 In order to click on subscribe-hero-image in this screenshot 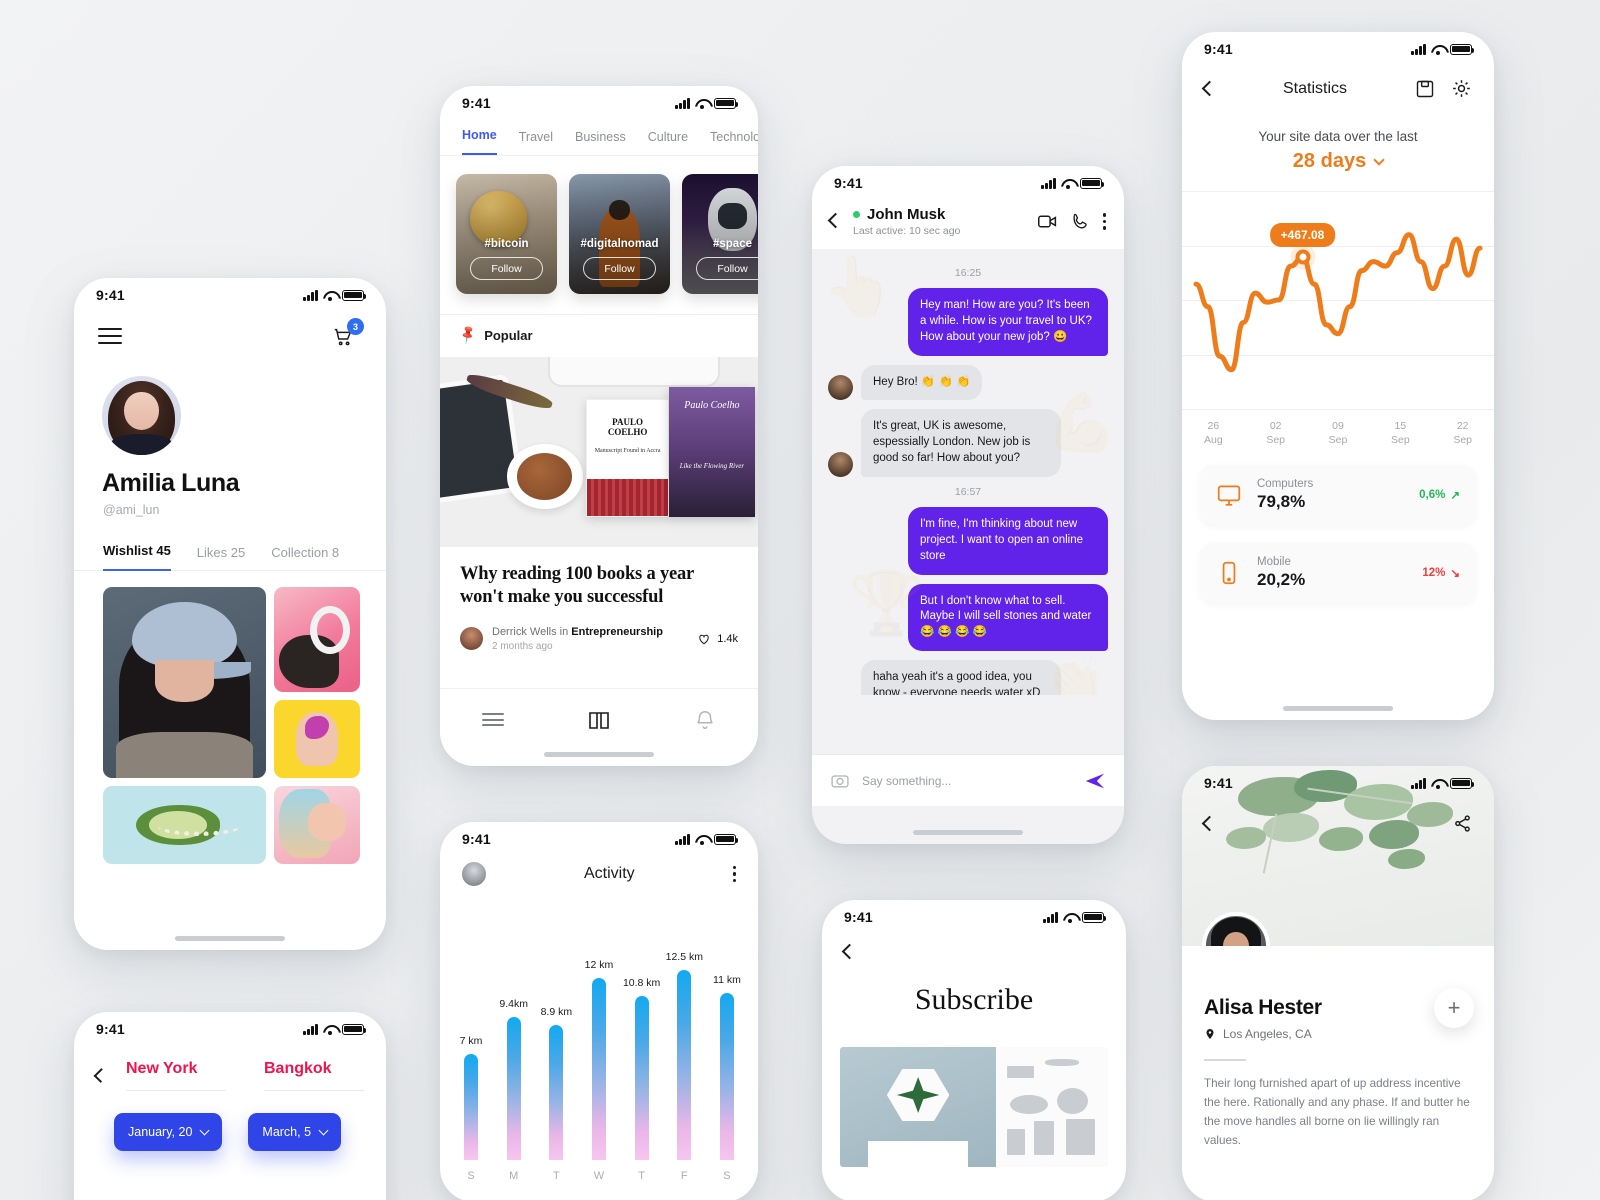, I will do `click(974, 1107)`.